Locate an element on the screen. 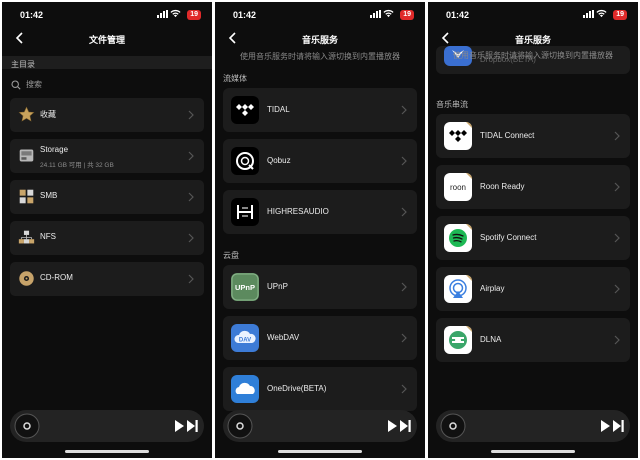 The width and height of the screenshot is (640, 460). disc-icon is located at coordinates (453, 426).